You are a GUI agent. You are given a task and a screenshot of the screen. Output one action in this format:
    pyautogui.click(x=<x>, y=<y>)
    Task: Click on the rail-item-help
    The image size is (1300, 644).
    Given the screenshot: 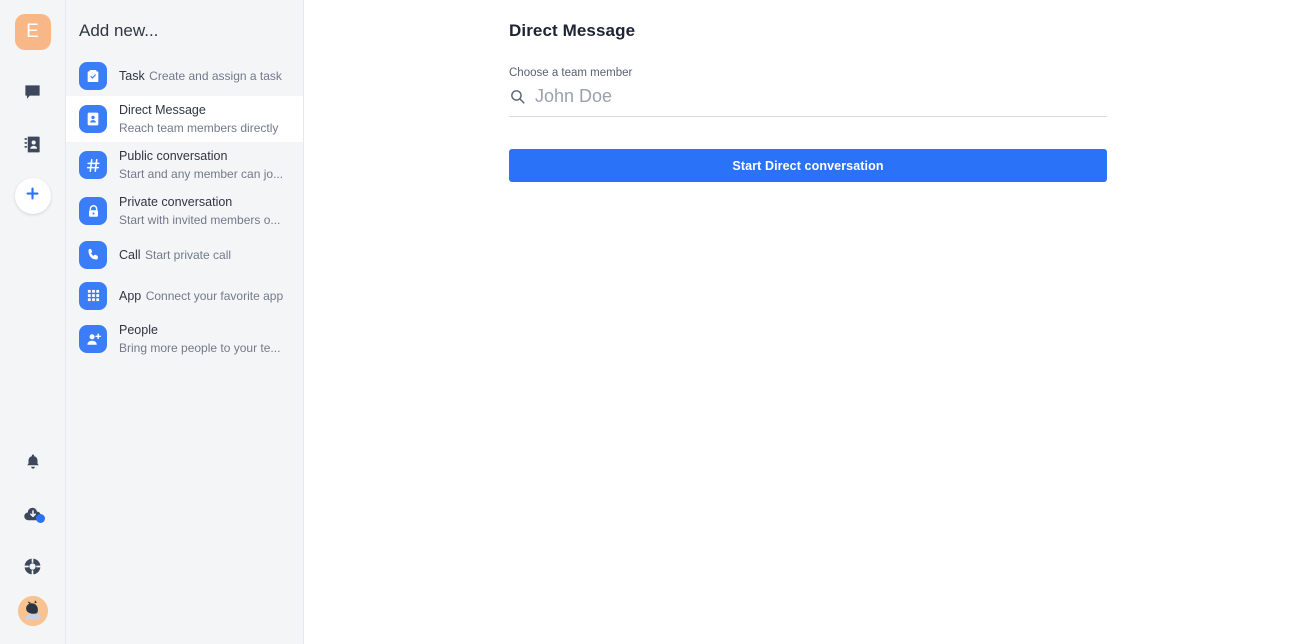 What is the action you would take?
    pyautogui.click(x=33, y=566)
    